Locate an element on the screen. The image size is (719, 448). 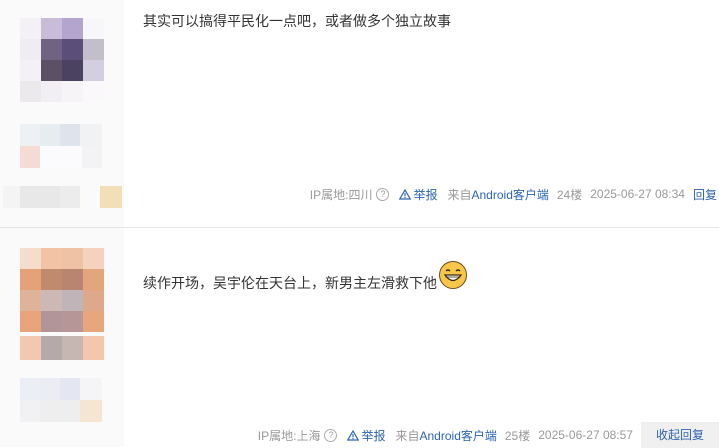
collapse-reply-button: 收起回复 is located at coordinates (679, 435).